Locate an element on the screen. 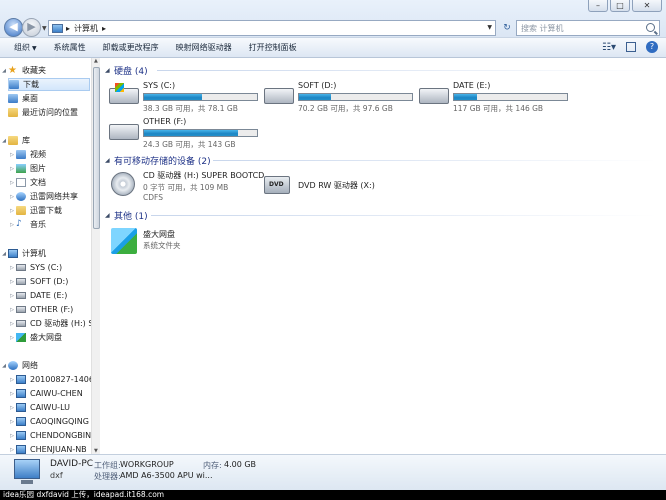 Image resolution: width=666 pixels, height=500 pixels. address-bar: ▸ 计算机 ▸ ▼ is located at coordinates (272, 28).